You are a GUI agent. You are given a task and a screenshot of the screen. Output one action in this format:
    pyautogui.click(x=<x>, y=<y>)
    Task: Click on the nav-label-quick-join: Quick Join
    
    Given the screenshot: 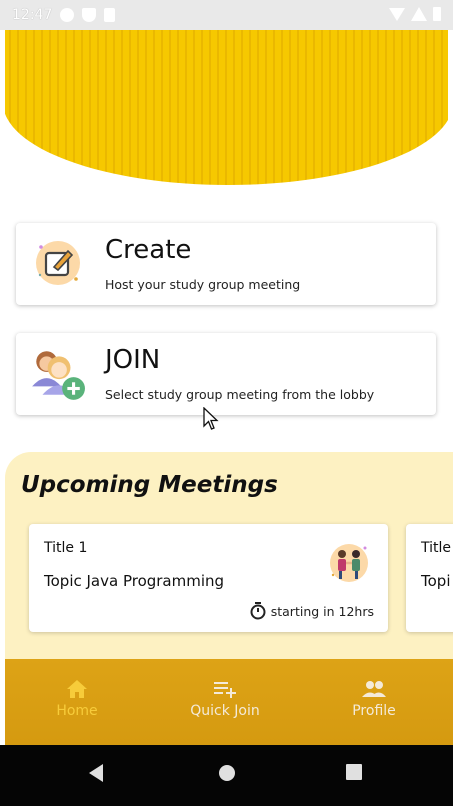 What is the action you would take?
    pyautogui.click(x=225, y=711)
    